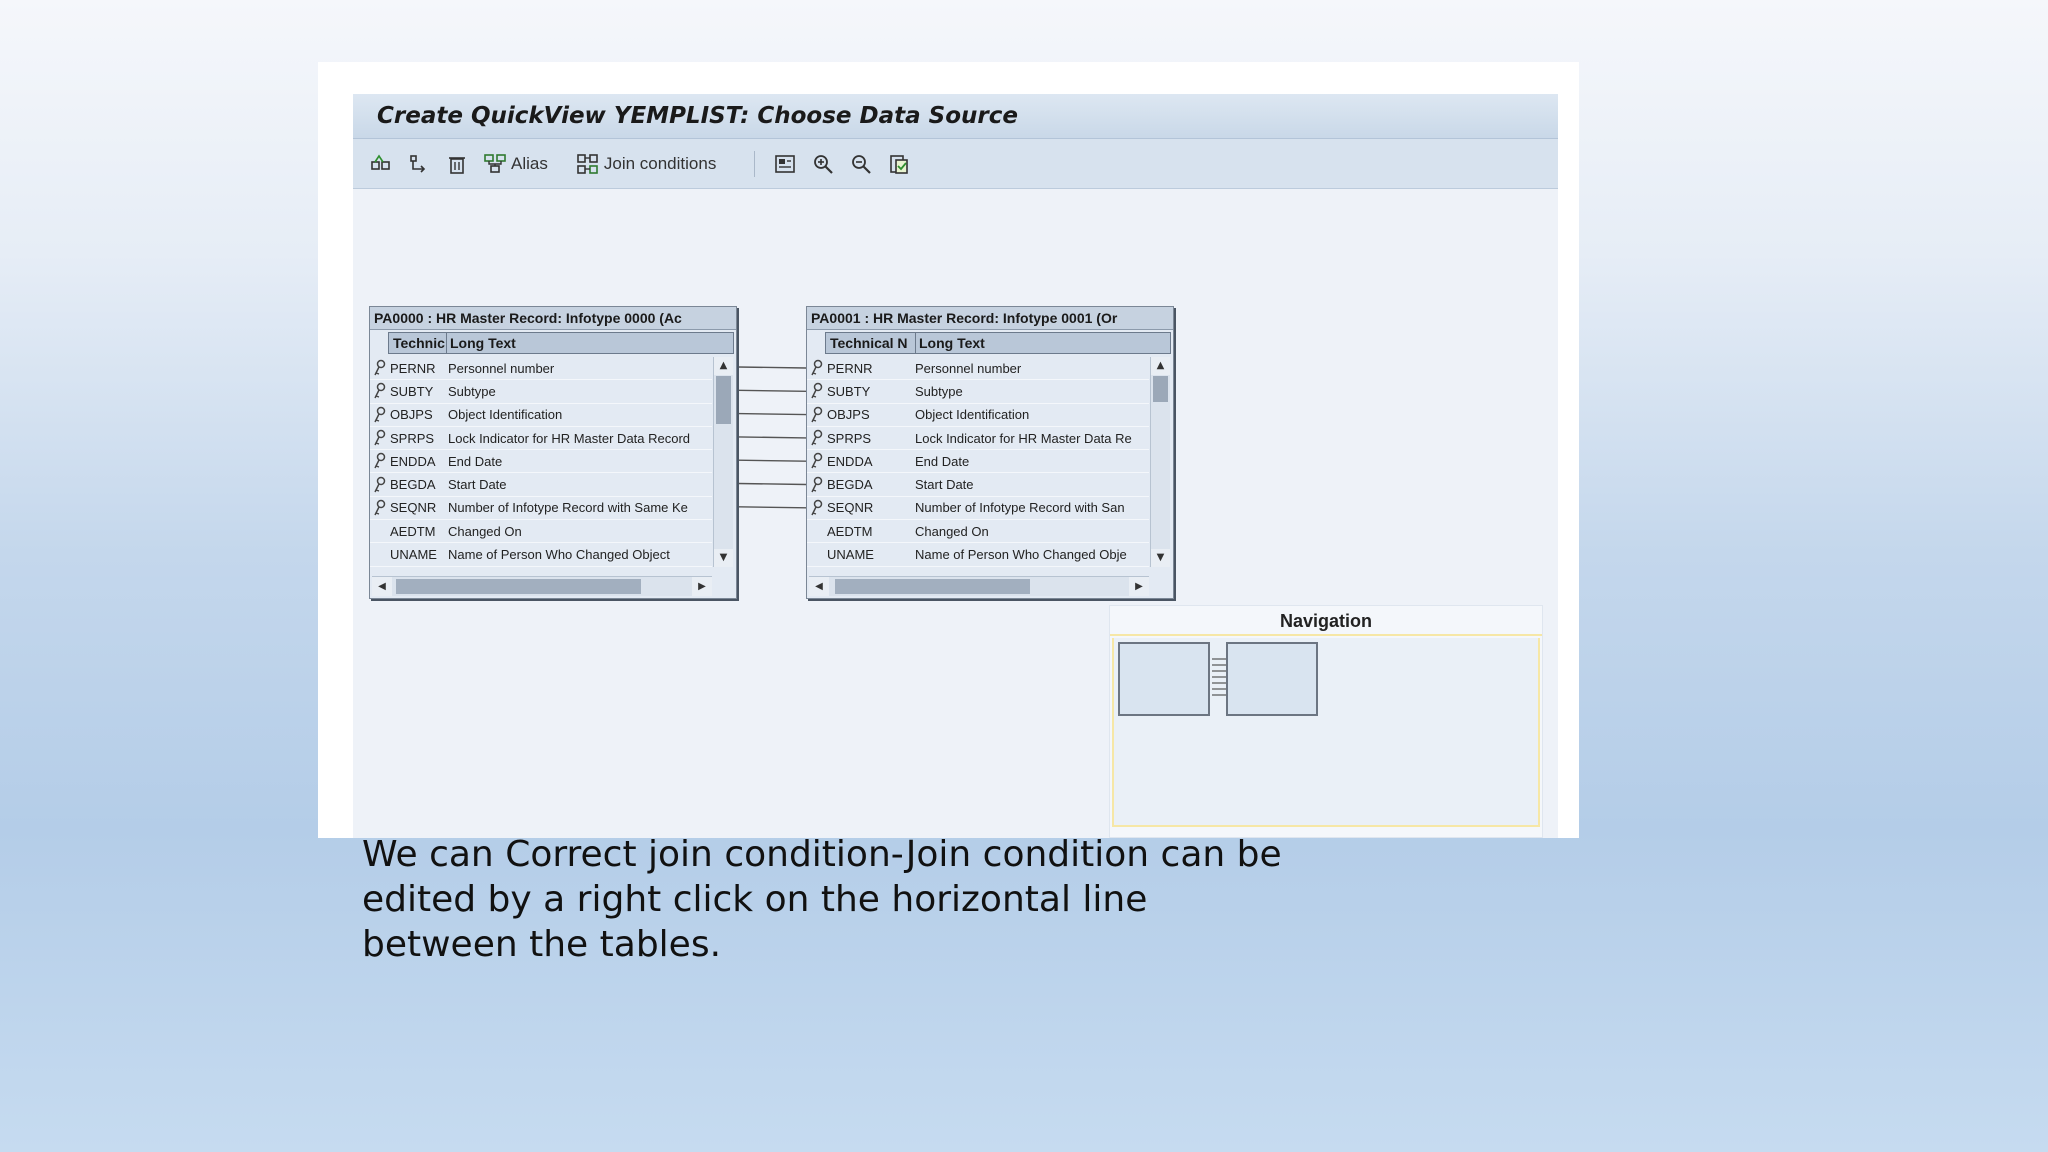 The image size is (2048, 1152). Describe the element at coordinates (785, 164) in the screenshot. I see `overview-icon` at that location.